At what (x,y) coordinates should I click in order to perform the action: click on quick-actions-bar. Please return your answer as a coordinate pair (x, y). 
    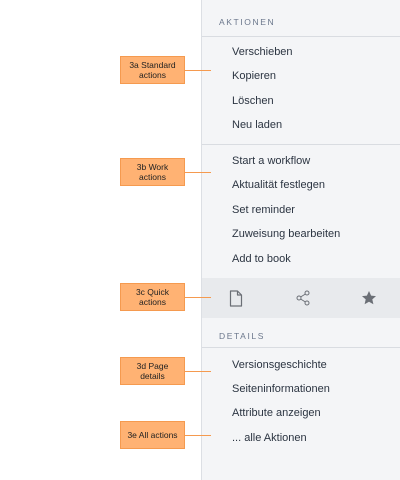
    Looking at the image, I should click on (301, 298).